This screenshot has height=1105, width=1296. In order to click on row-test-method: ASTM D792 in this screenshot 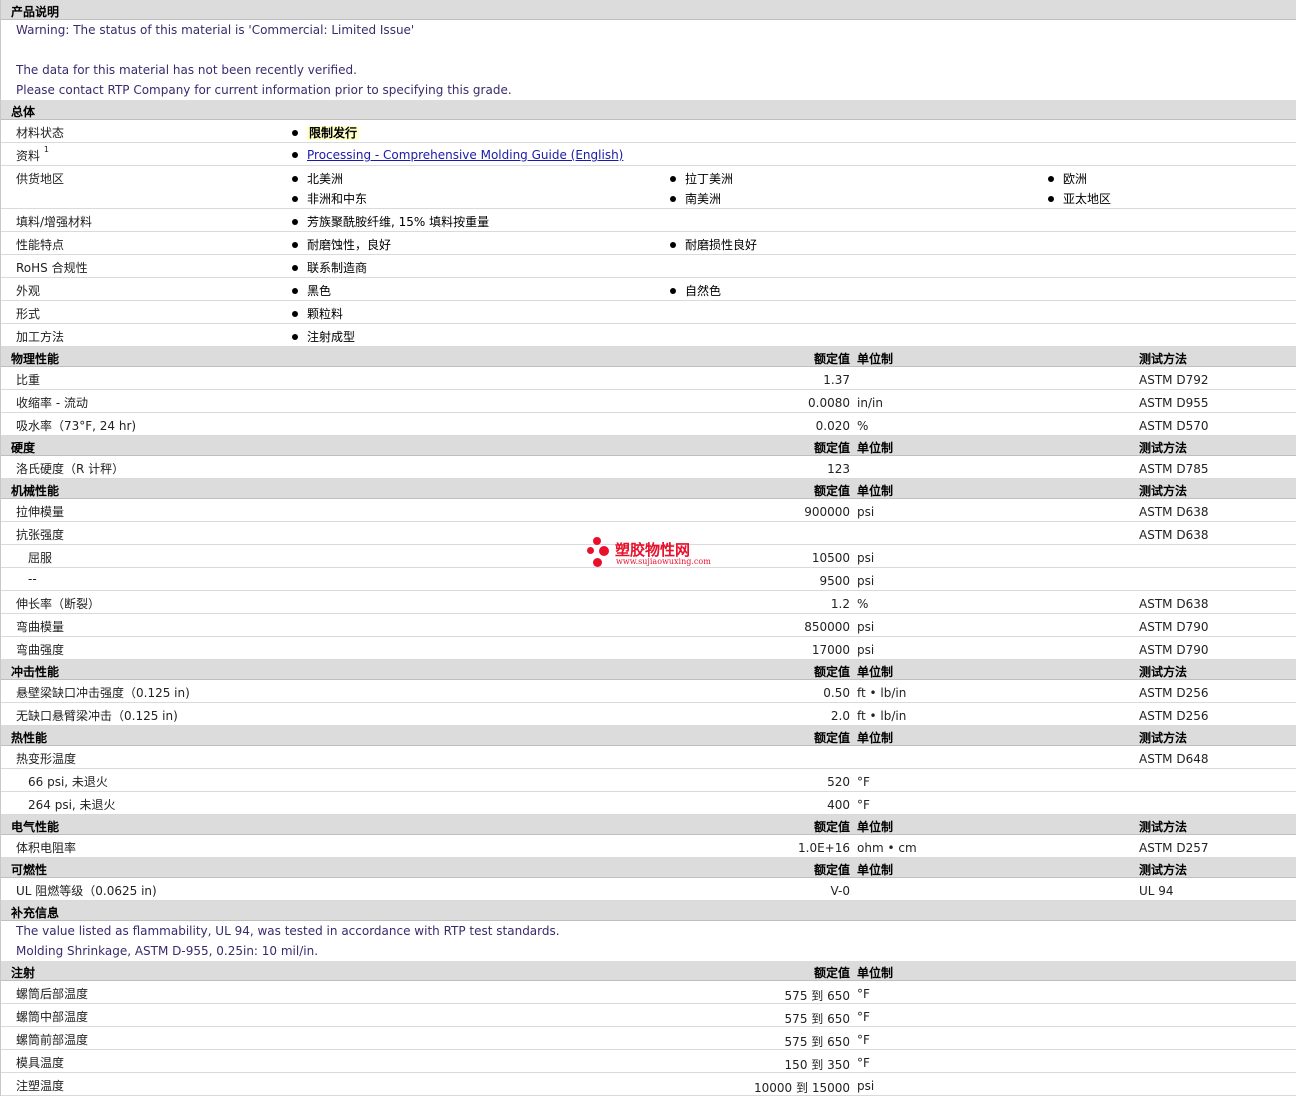, I will do `click(1174, 380)`.